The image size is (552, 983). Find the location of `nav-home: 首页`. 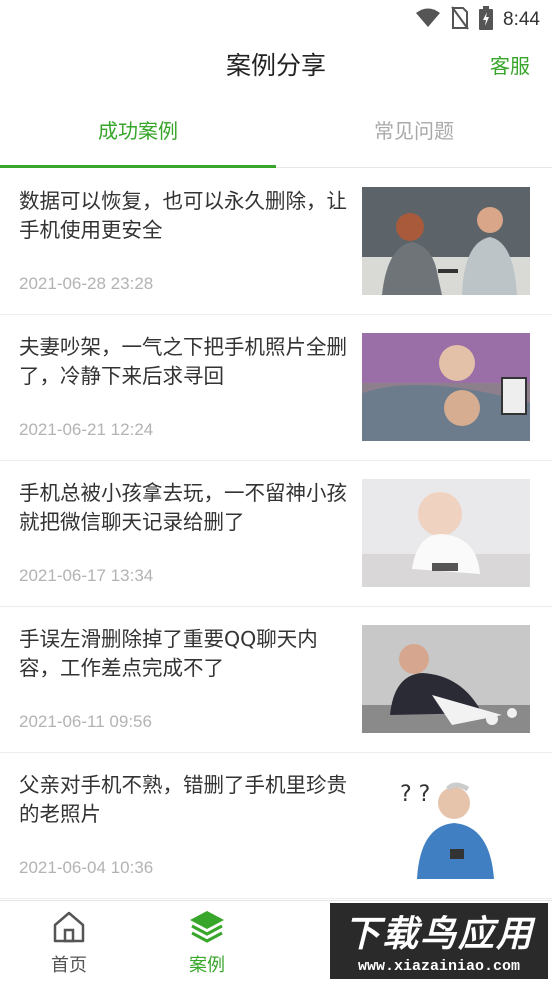

nav-home: 首页 is located at coordinates (69, 943).